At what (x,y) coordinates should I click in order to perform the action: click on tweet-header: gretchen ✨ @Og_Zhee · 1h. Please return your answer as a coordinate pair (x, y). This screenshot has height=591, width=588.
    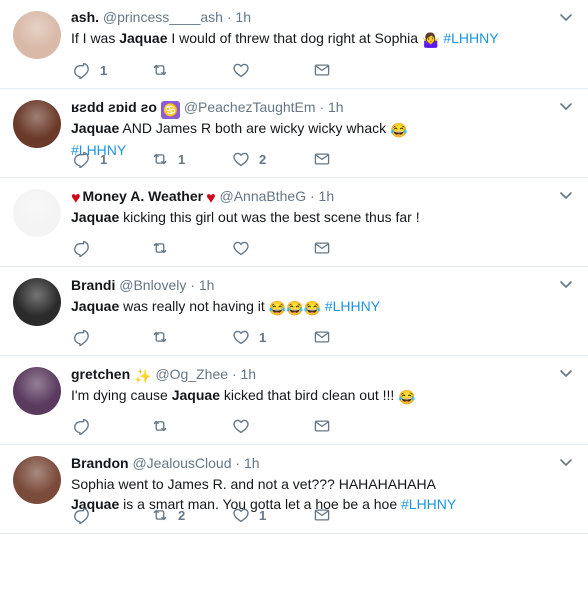
    Looking at the image, I should click on (163, 375).